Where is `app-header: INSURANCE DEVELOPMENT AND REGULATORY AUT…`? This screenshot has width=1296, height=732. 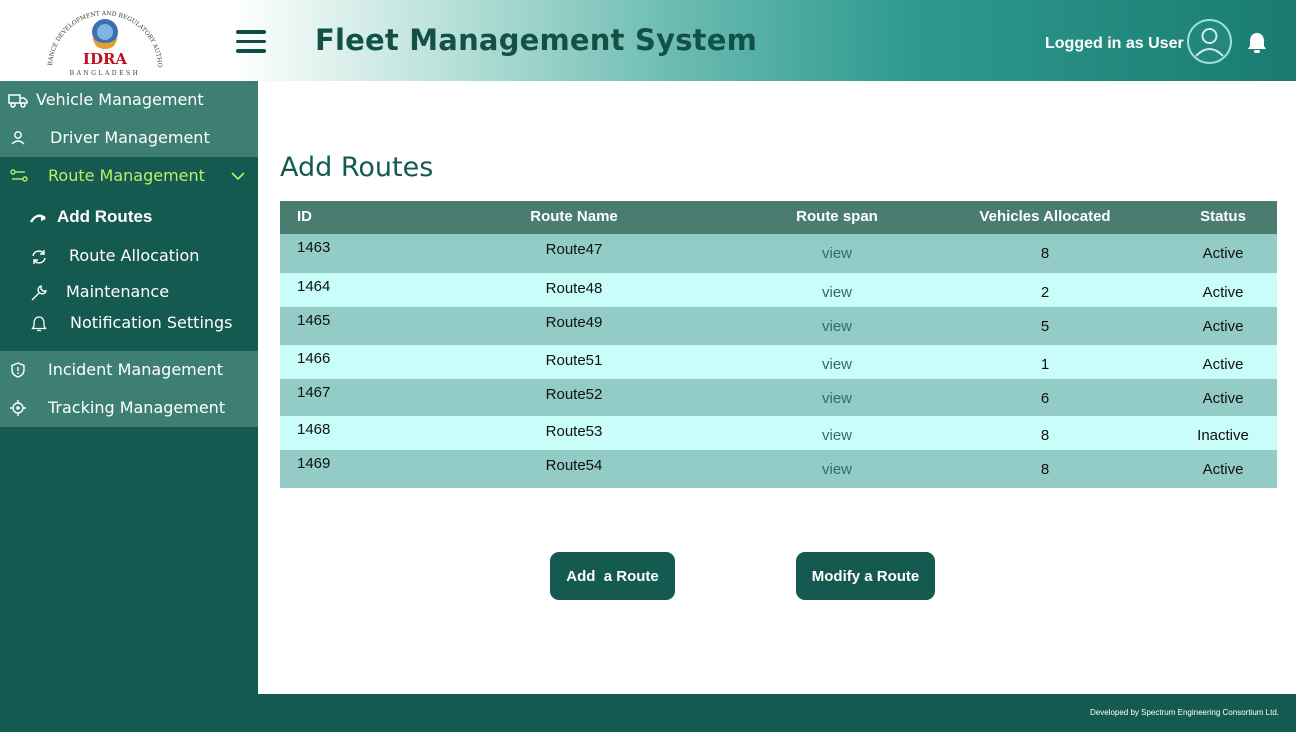 app-header: INSURANCE DEVELOPMENT AND REGULATORY AUT… is located at coordinates (648, 40).